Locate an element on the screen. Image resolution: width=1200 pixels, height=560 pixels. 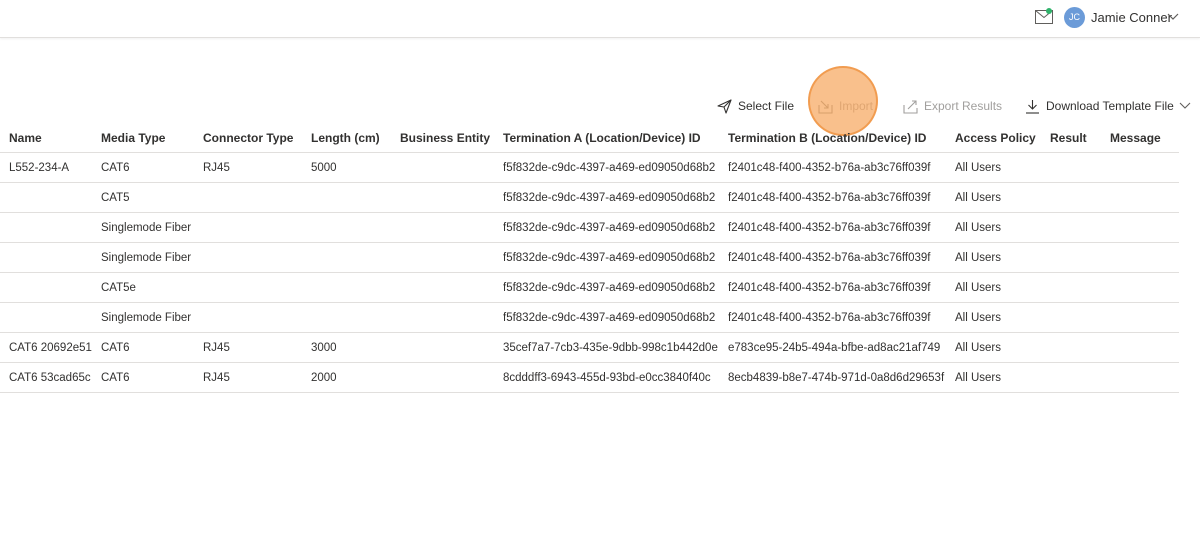
cell-termination-a: 35cef7a7-7cb3-435e-9dbb-998c1b442d0e is located at coordinates (606, 347).